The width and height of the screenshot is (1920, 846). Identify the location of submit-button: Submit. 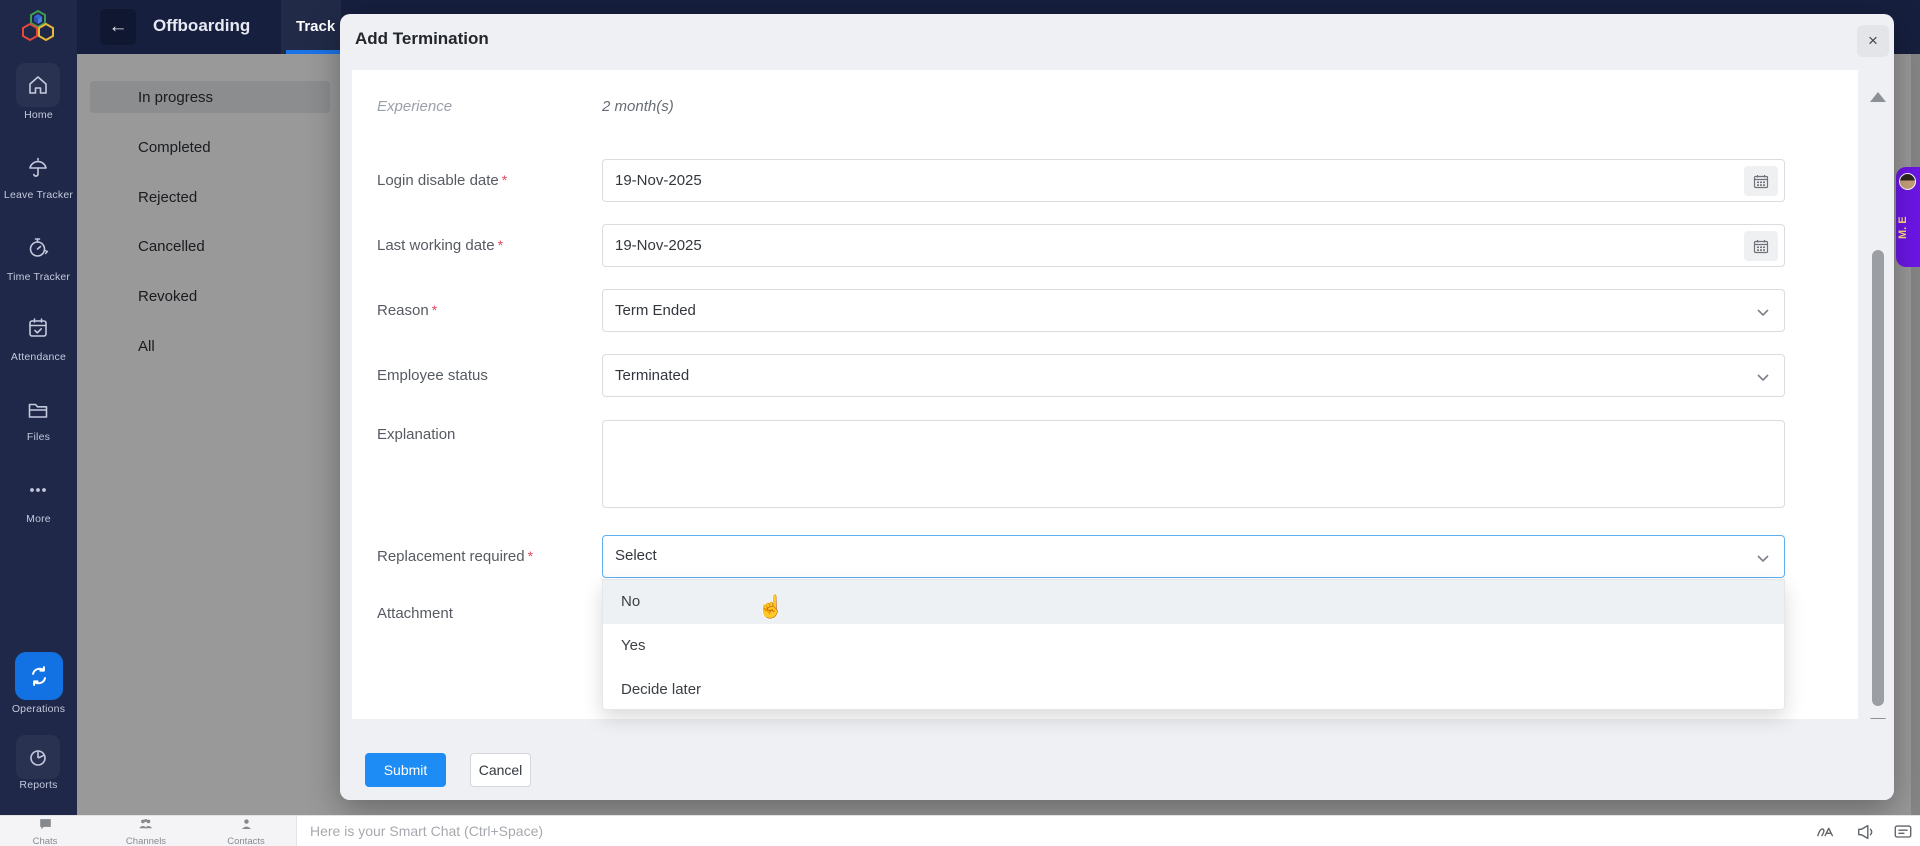
(405, 770).